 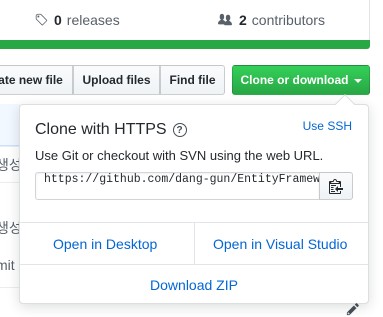 I want to click on use-ssh-link: Use SSH, so click(x=327, y=126).